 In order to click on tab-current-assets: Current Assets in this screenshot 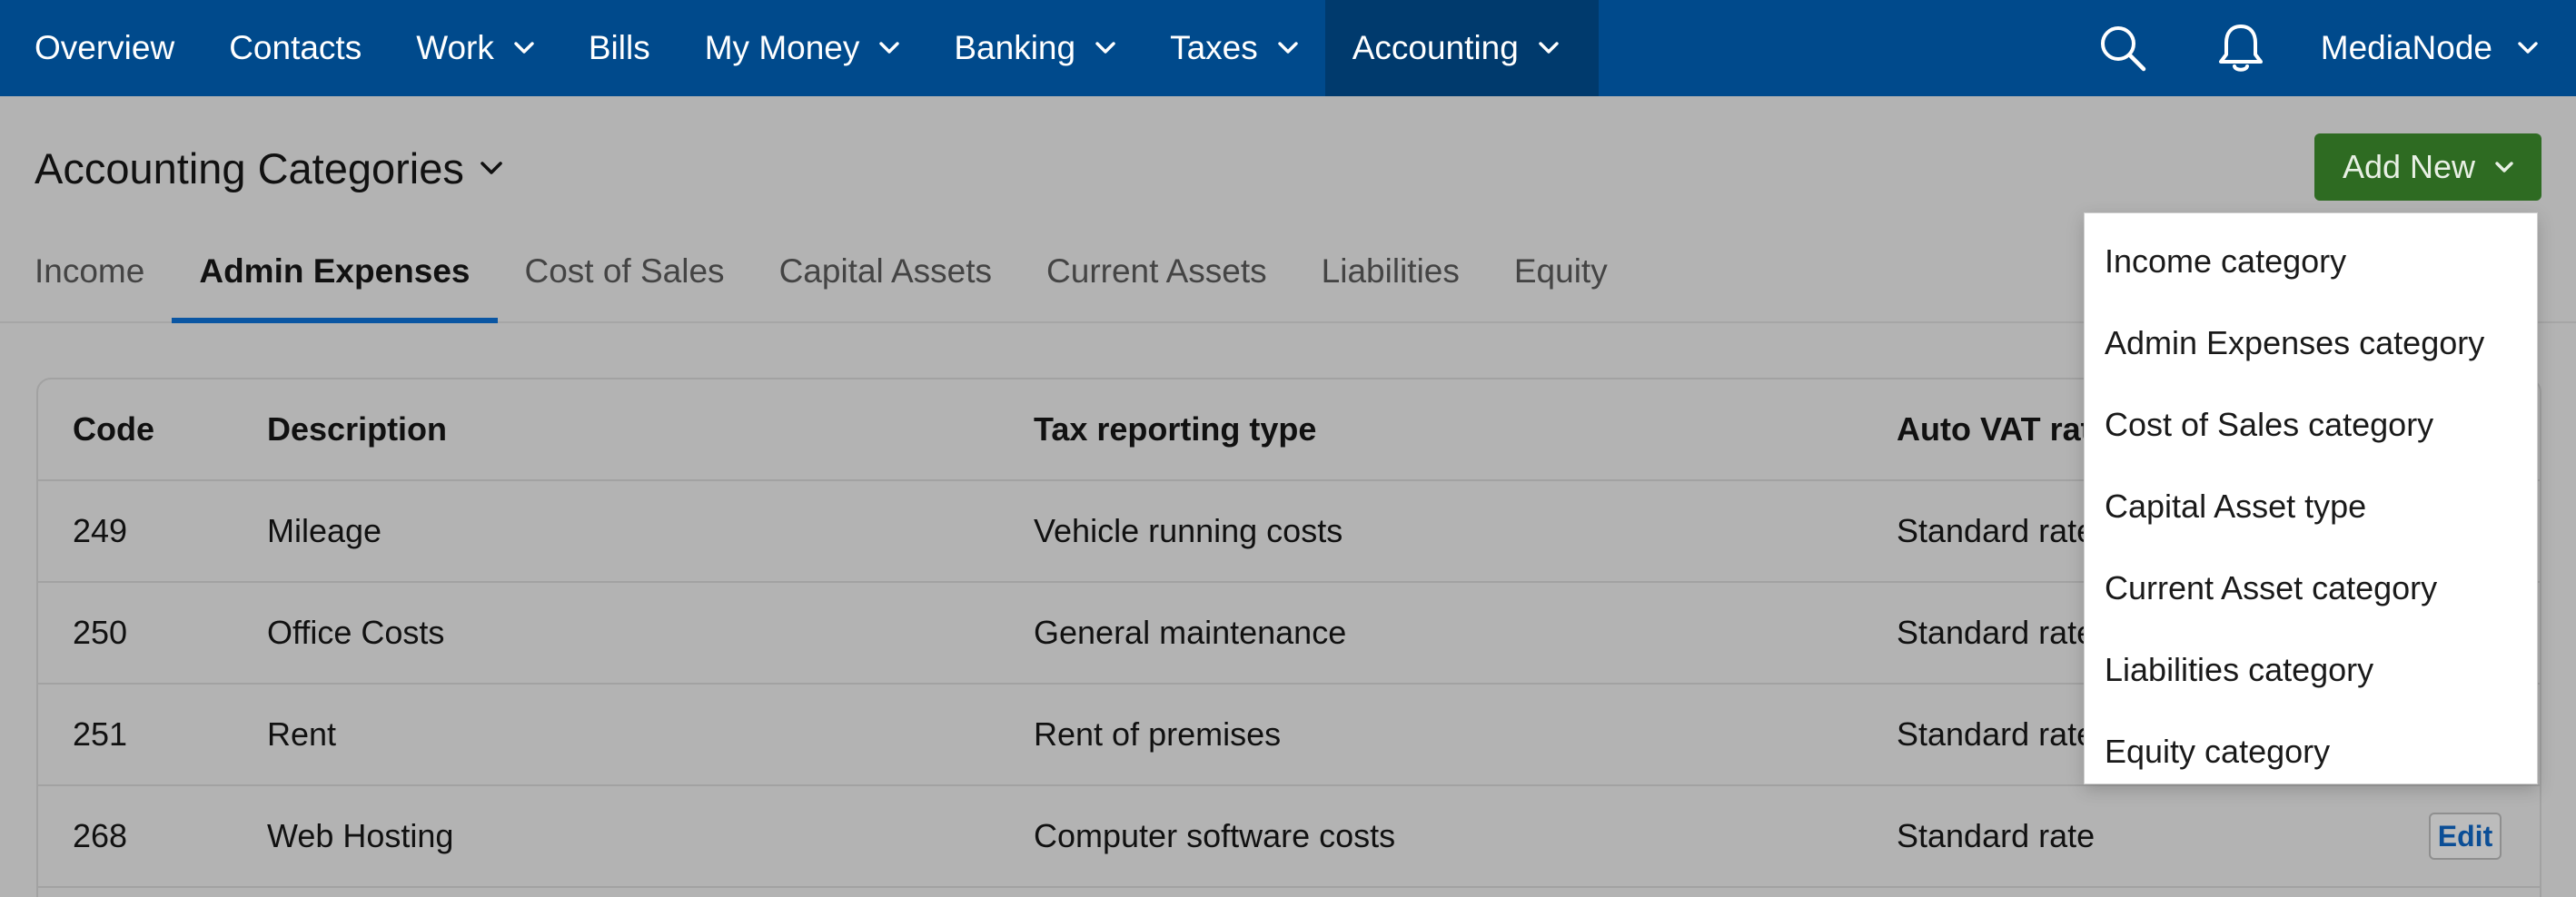, I will do `click(1156, 269)`.